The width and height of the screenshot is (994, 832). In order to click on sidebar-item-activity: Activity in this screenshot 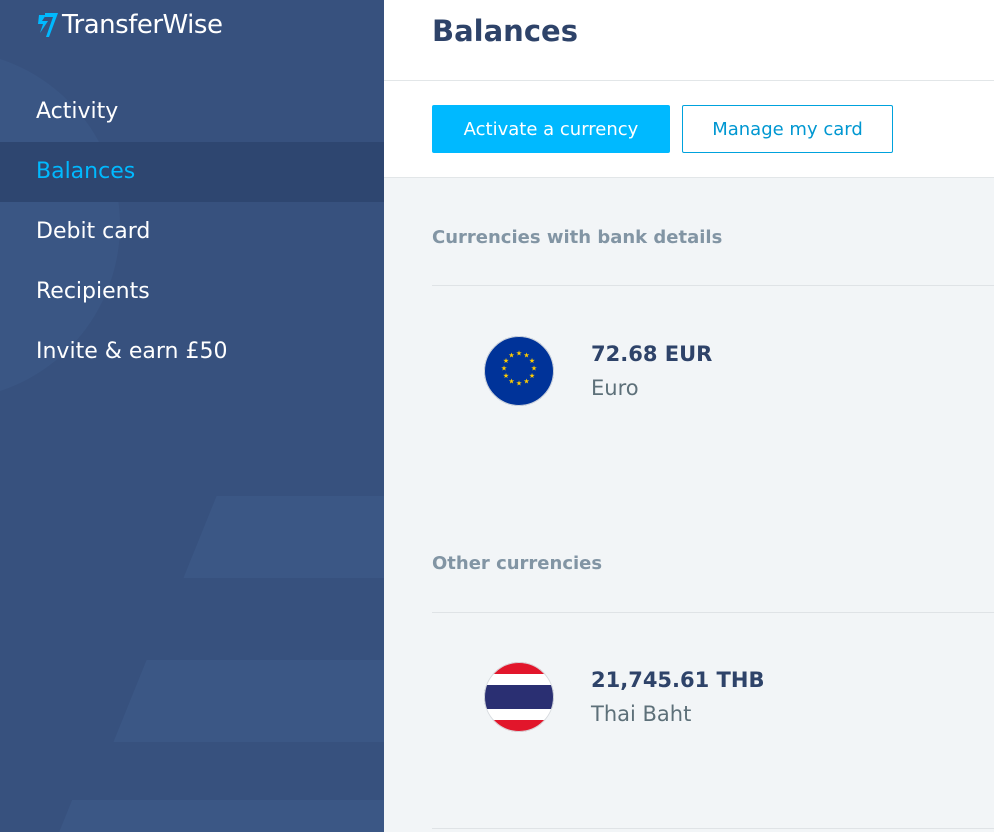, I will do `click(192, 112)`.